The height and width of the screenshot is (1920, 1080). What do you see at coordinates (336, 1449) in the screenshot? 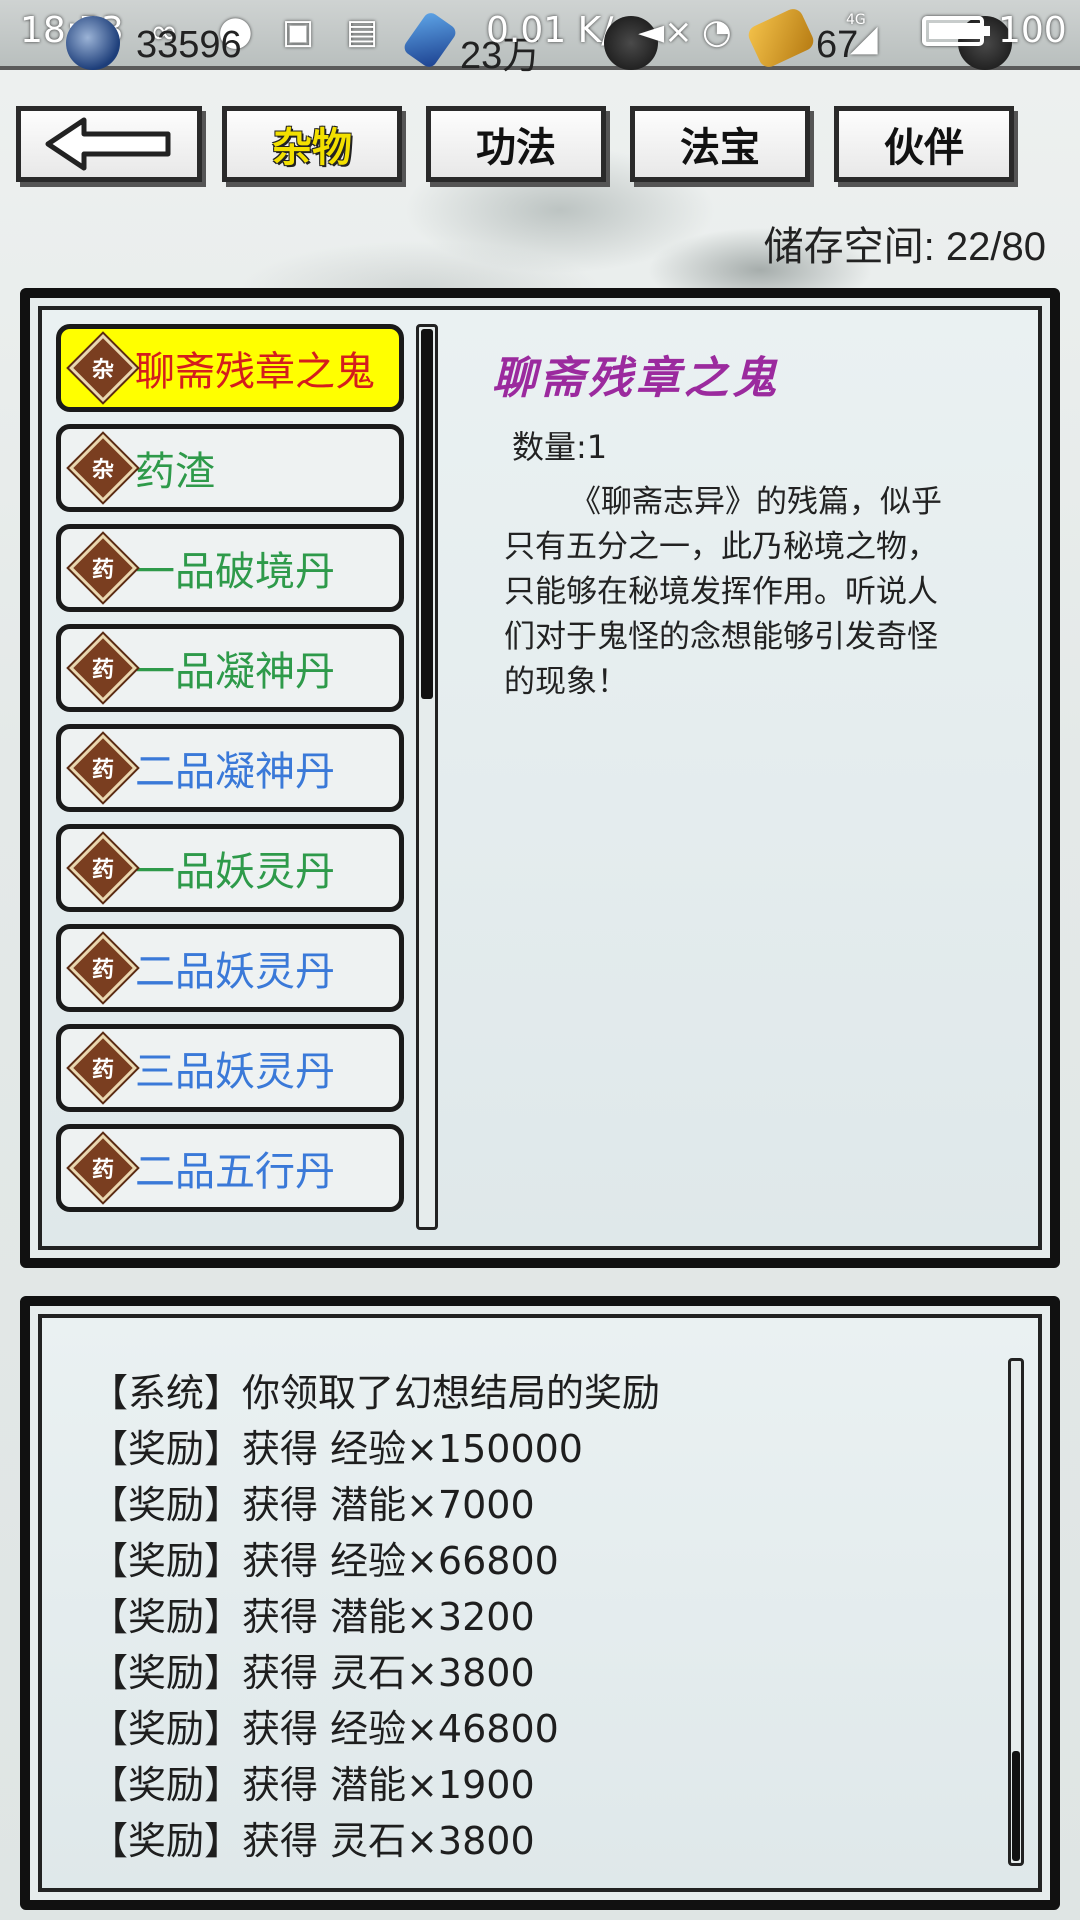
I see `log-line: 【奖励】获得 经验×150000` at bounding box center [336, 1449].